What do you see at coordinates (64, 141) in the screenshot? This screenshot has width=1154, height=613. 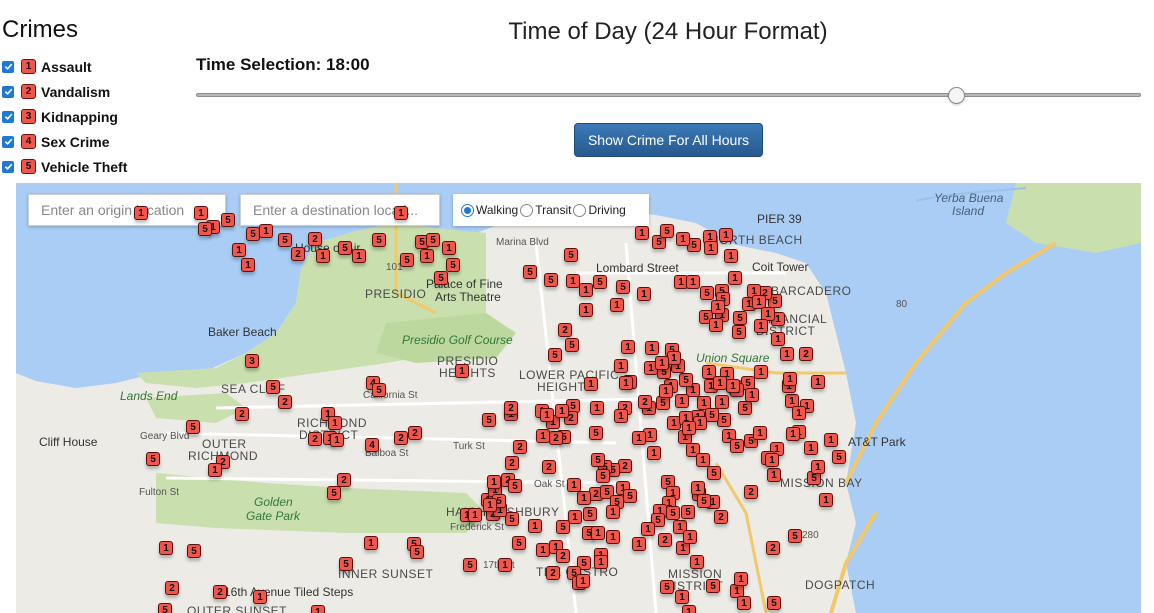 I see `crime-filter-sex-crime: 4 Sex Crime` at bounding box center [64, 141].